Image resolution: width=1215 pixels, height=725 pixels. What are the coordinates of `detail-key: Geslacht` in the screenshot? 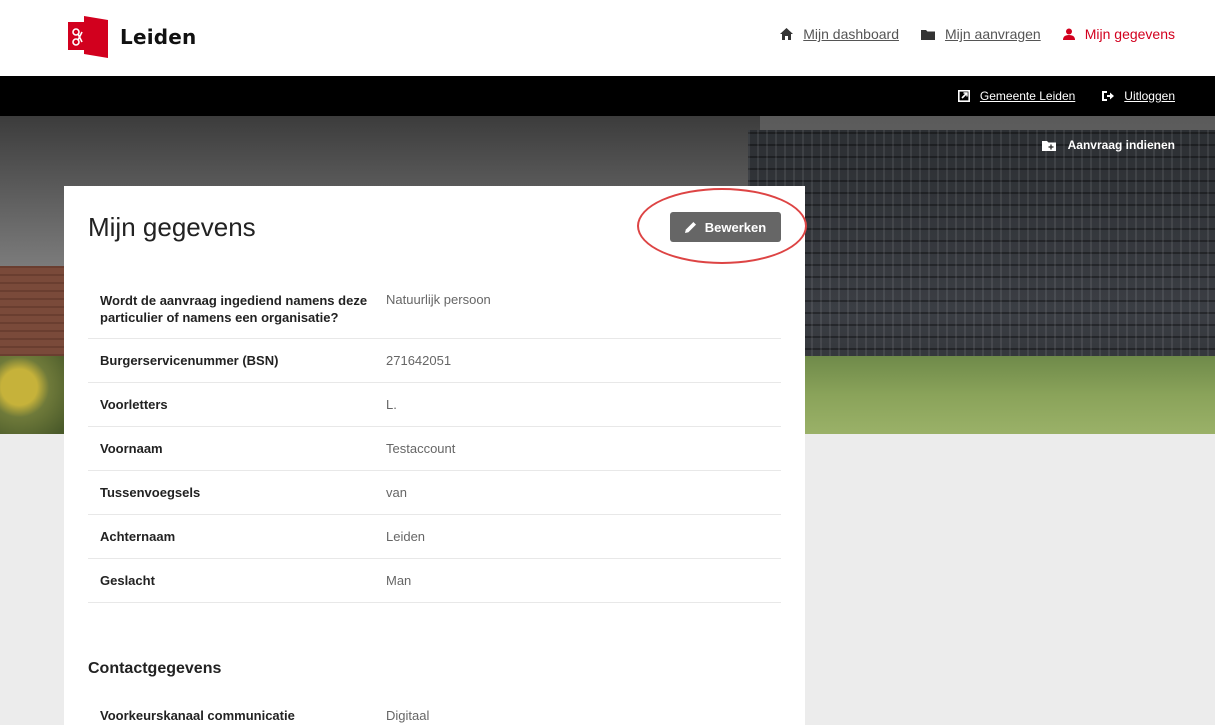 It's located at (127, 580).